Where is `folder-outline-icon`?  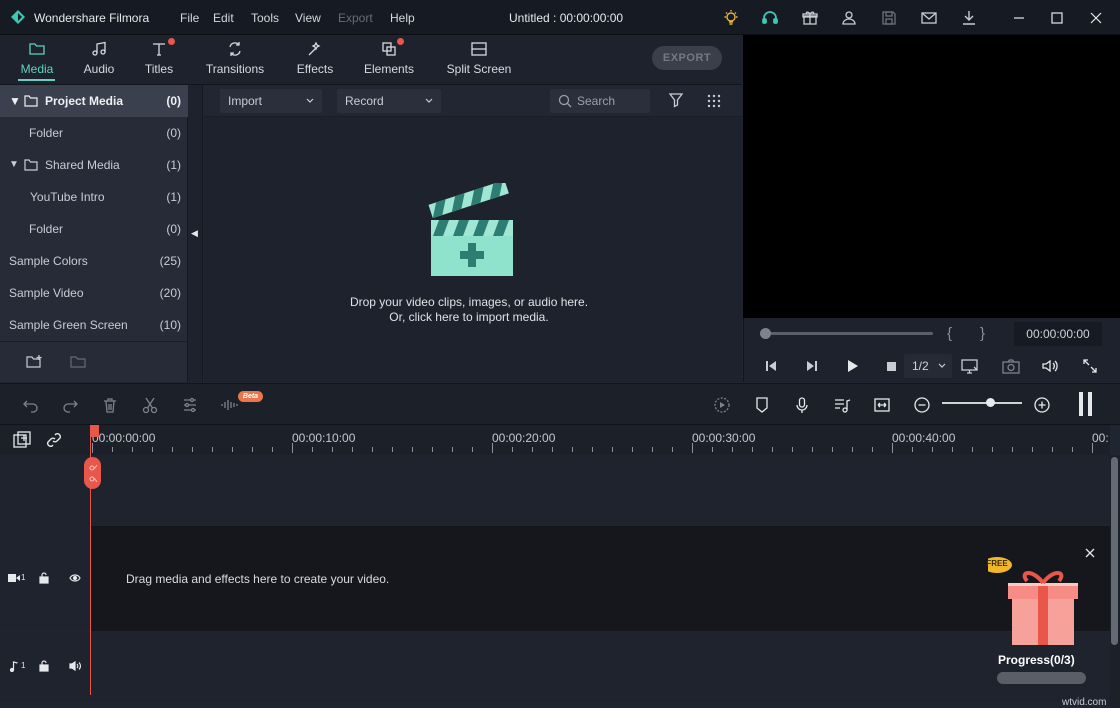 folder-outline-icon is located at coordinates (79, 362).